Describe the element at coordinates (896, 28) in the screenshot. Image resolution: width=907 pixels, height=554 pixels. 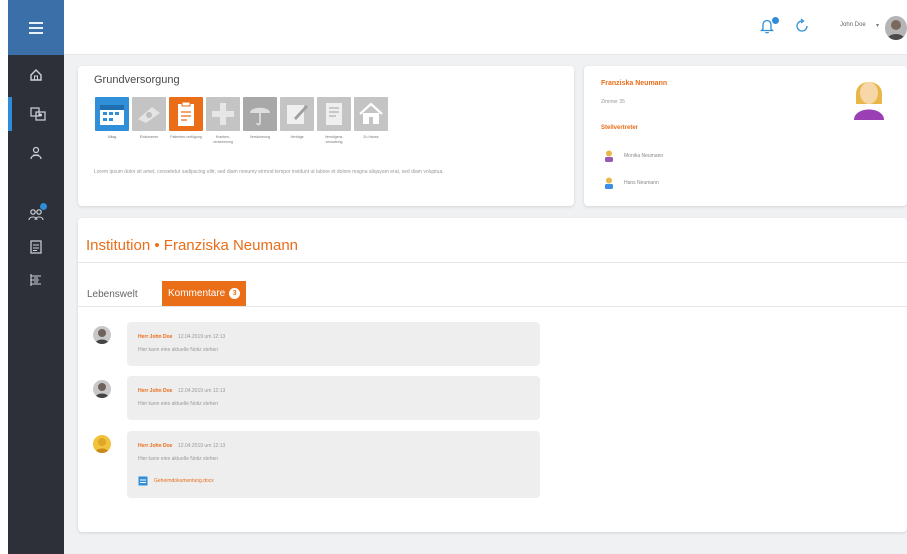
I see `user-avatar` at that location.